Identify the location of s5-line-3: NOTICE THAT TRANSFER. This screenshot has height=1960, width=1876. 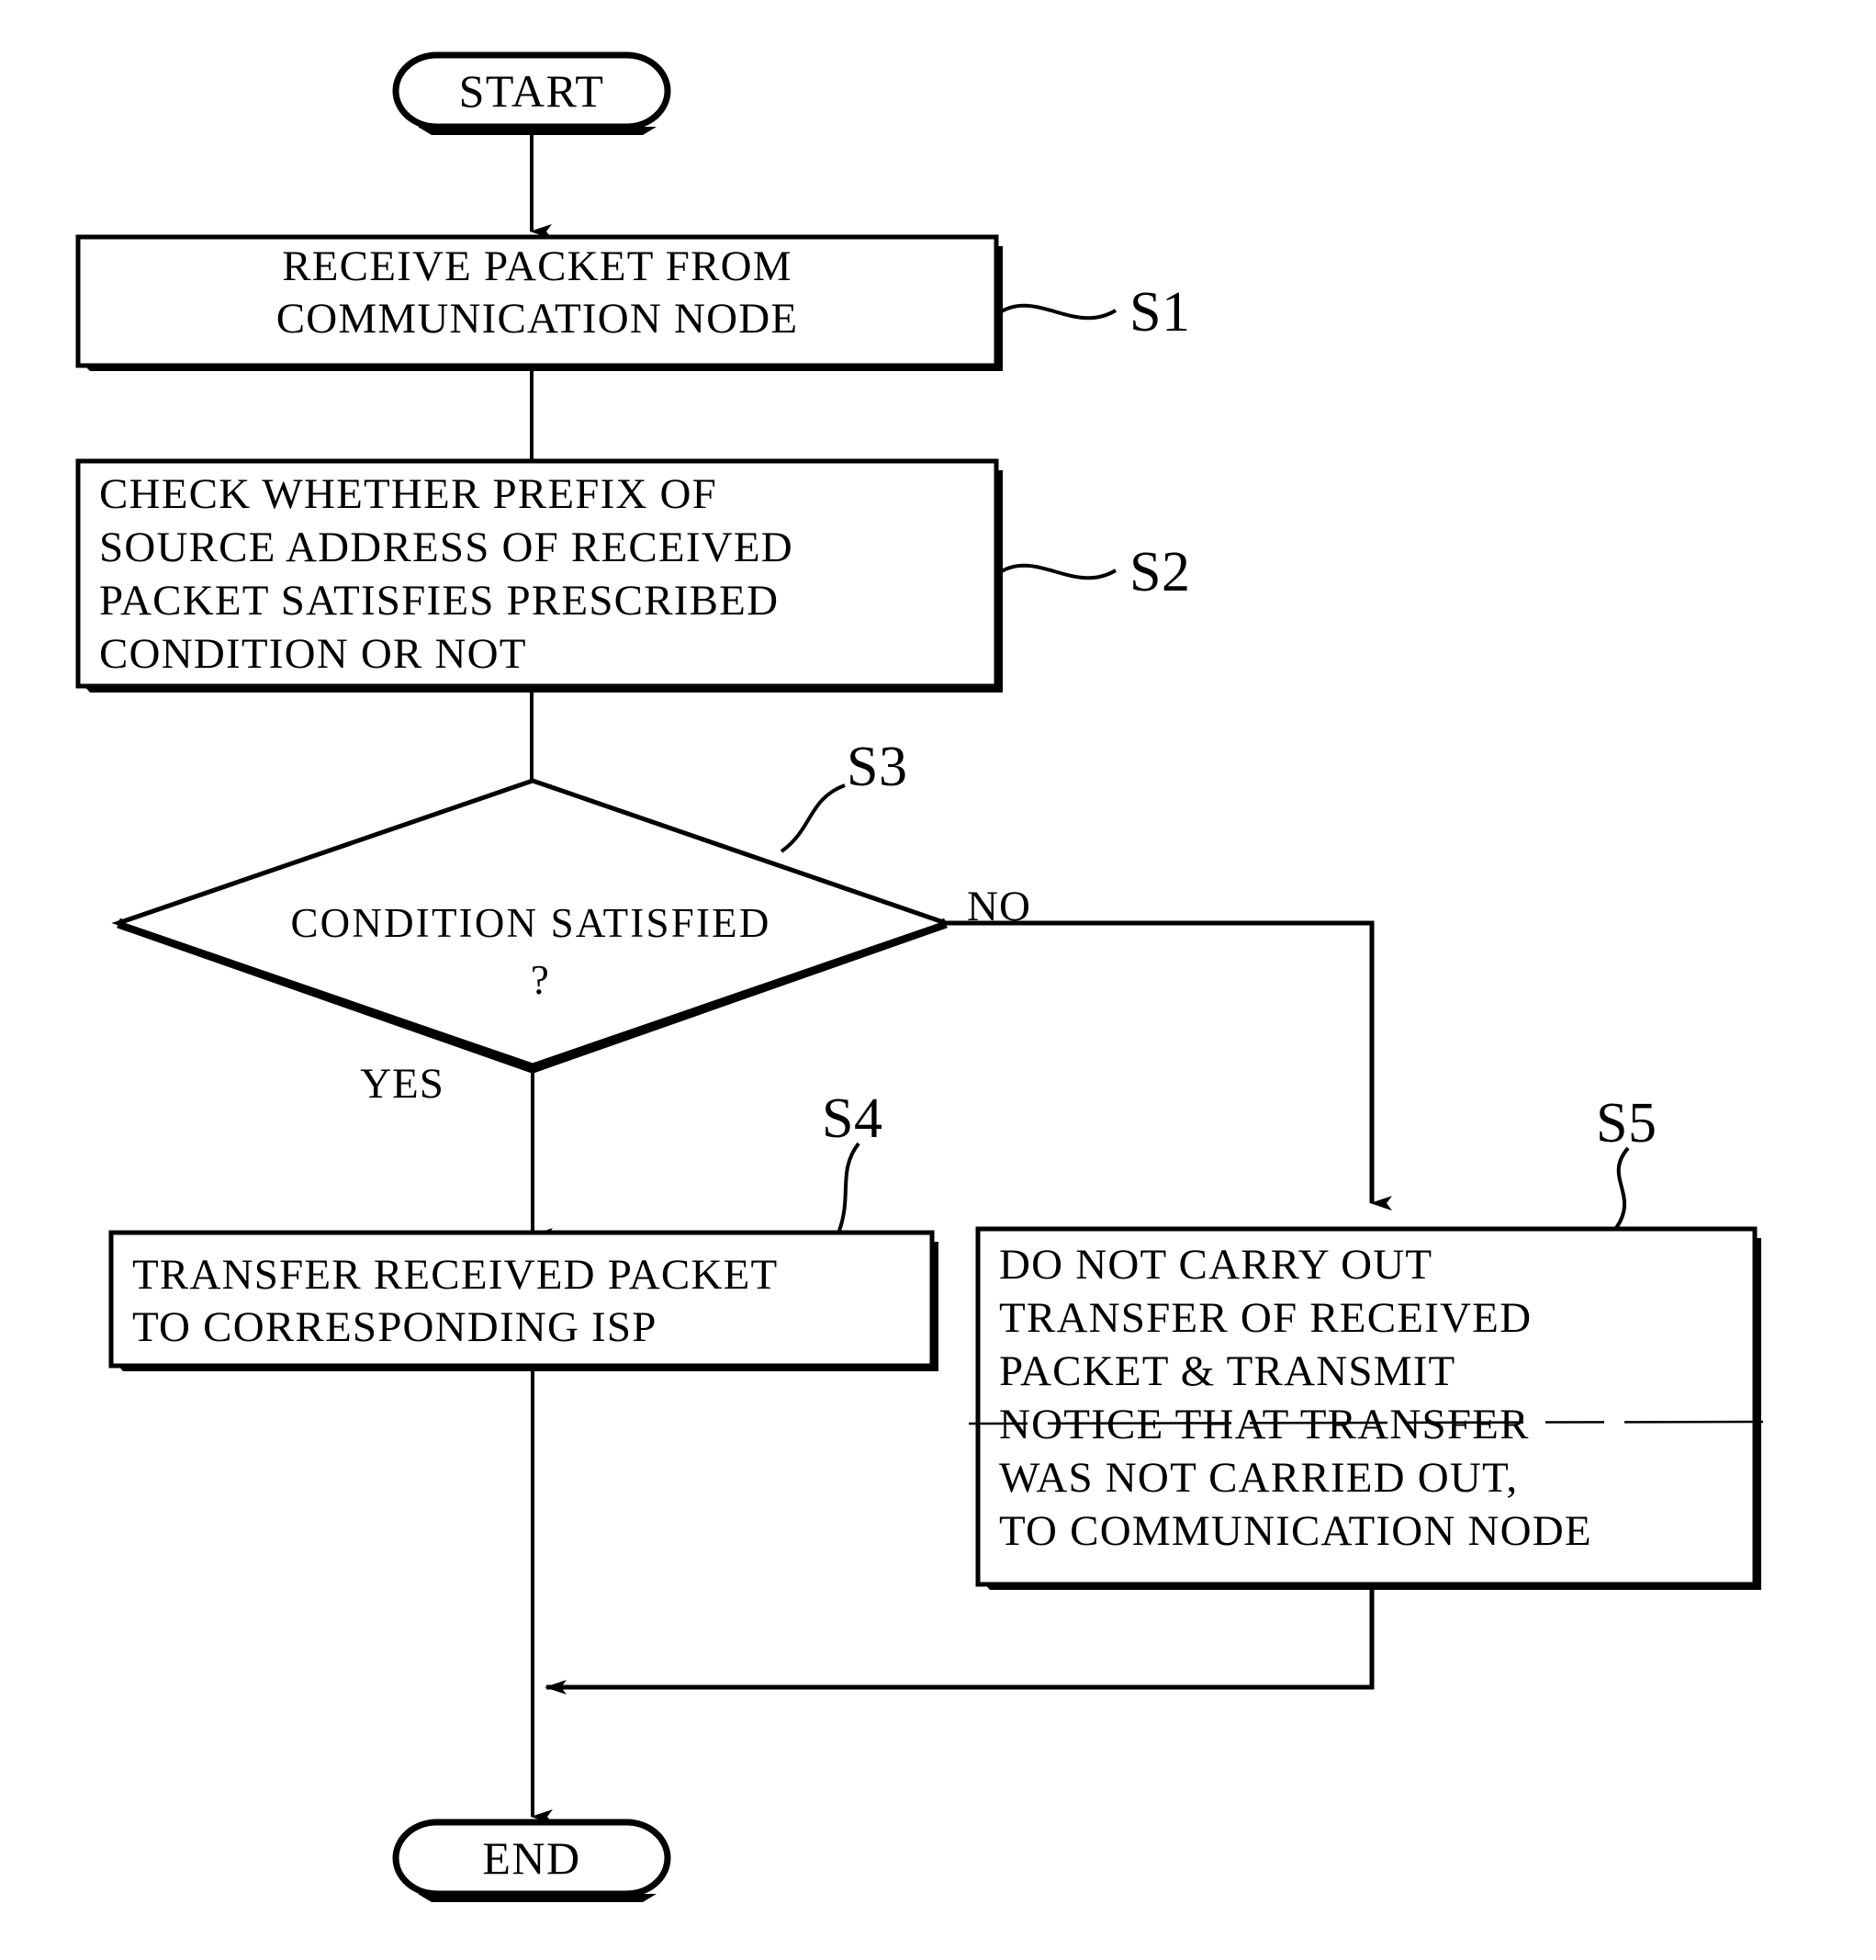
(1264, 1424).